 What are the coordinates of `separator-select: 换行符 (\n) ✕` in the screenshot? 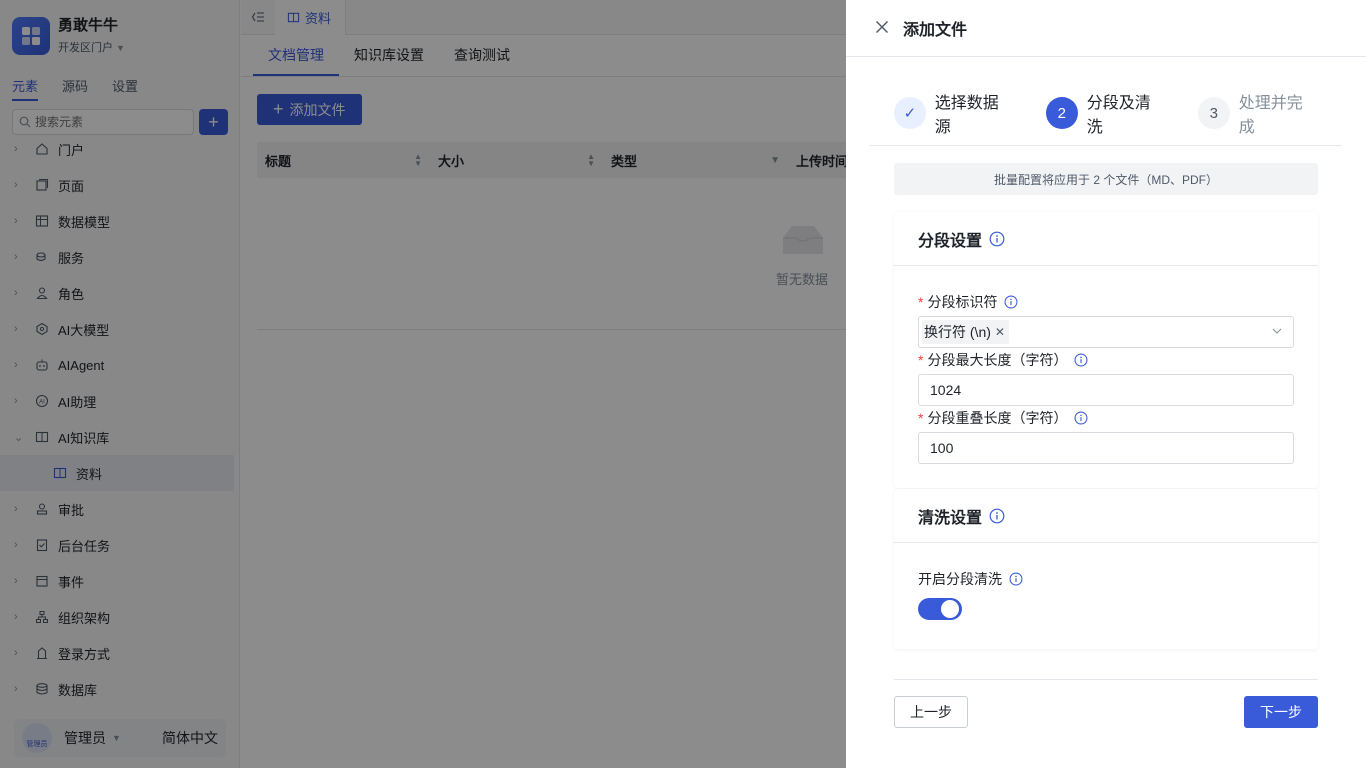 It's located at (1106, 332).